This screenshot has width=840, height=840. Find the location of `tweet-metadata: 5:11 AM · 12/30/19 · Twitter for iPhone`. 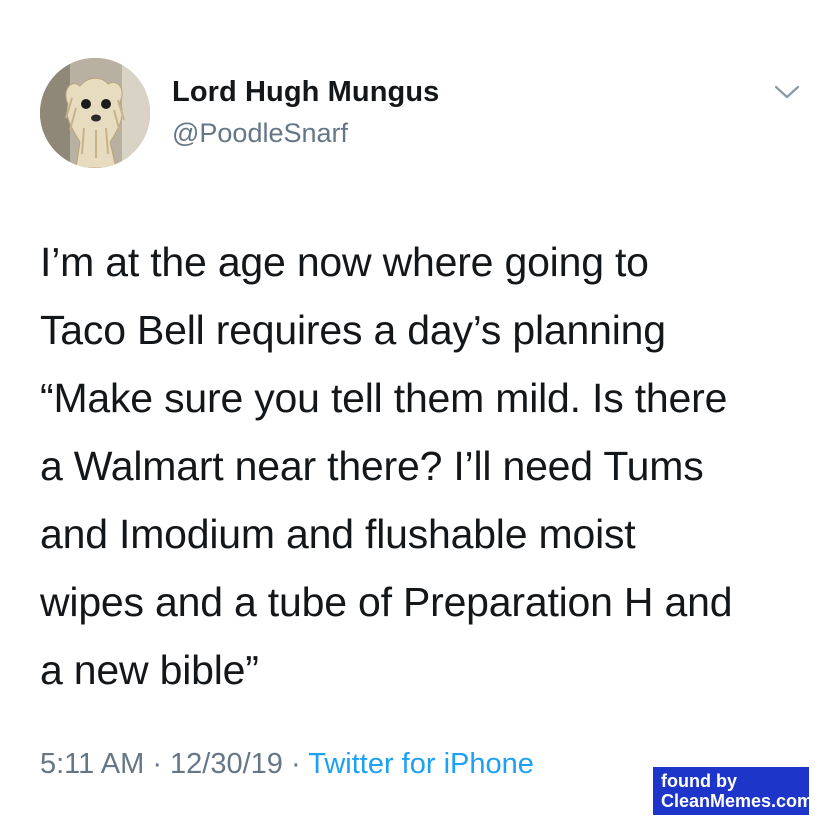

tweet-metadata: 5:11 AM · 12/30/19 · Twitter for iPhone is located at coordinates (287, 764).